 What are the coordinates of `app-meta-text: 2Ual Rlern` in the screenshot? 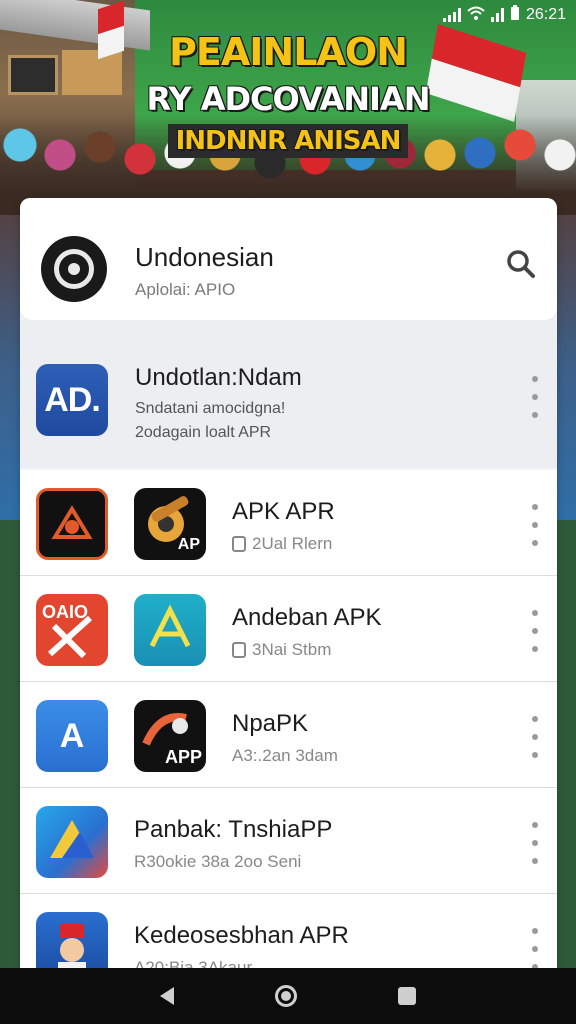 It's located at (292, 543).